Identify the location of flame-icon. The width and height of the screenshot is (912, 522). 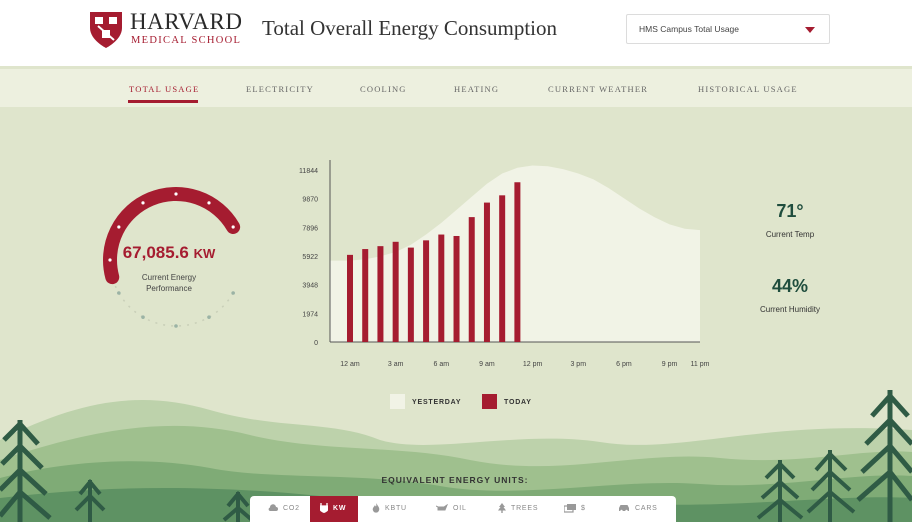
(376, 508).